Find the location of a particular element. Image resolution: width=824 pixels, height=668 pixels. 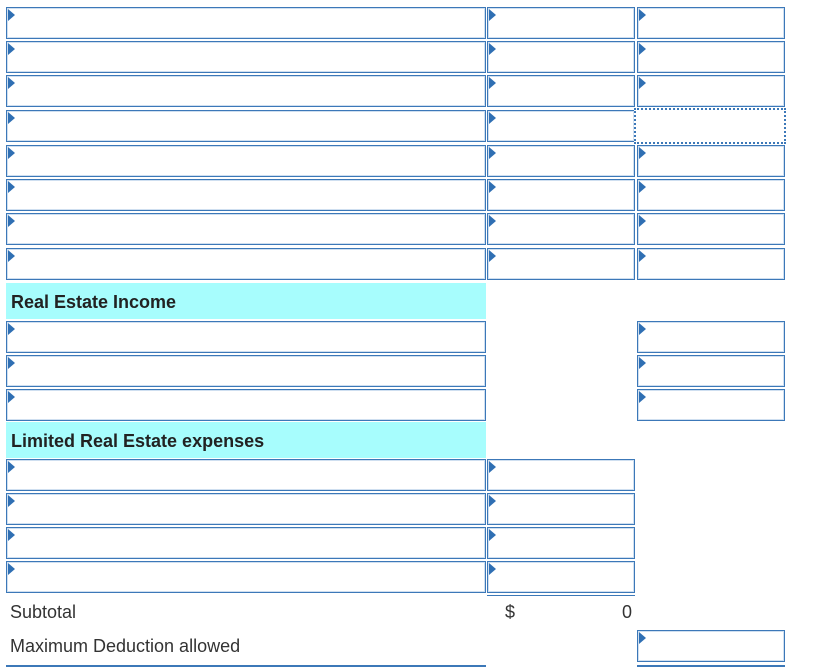

max-deduction-dropdown is located at coordinates (711, 646).